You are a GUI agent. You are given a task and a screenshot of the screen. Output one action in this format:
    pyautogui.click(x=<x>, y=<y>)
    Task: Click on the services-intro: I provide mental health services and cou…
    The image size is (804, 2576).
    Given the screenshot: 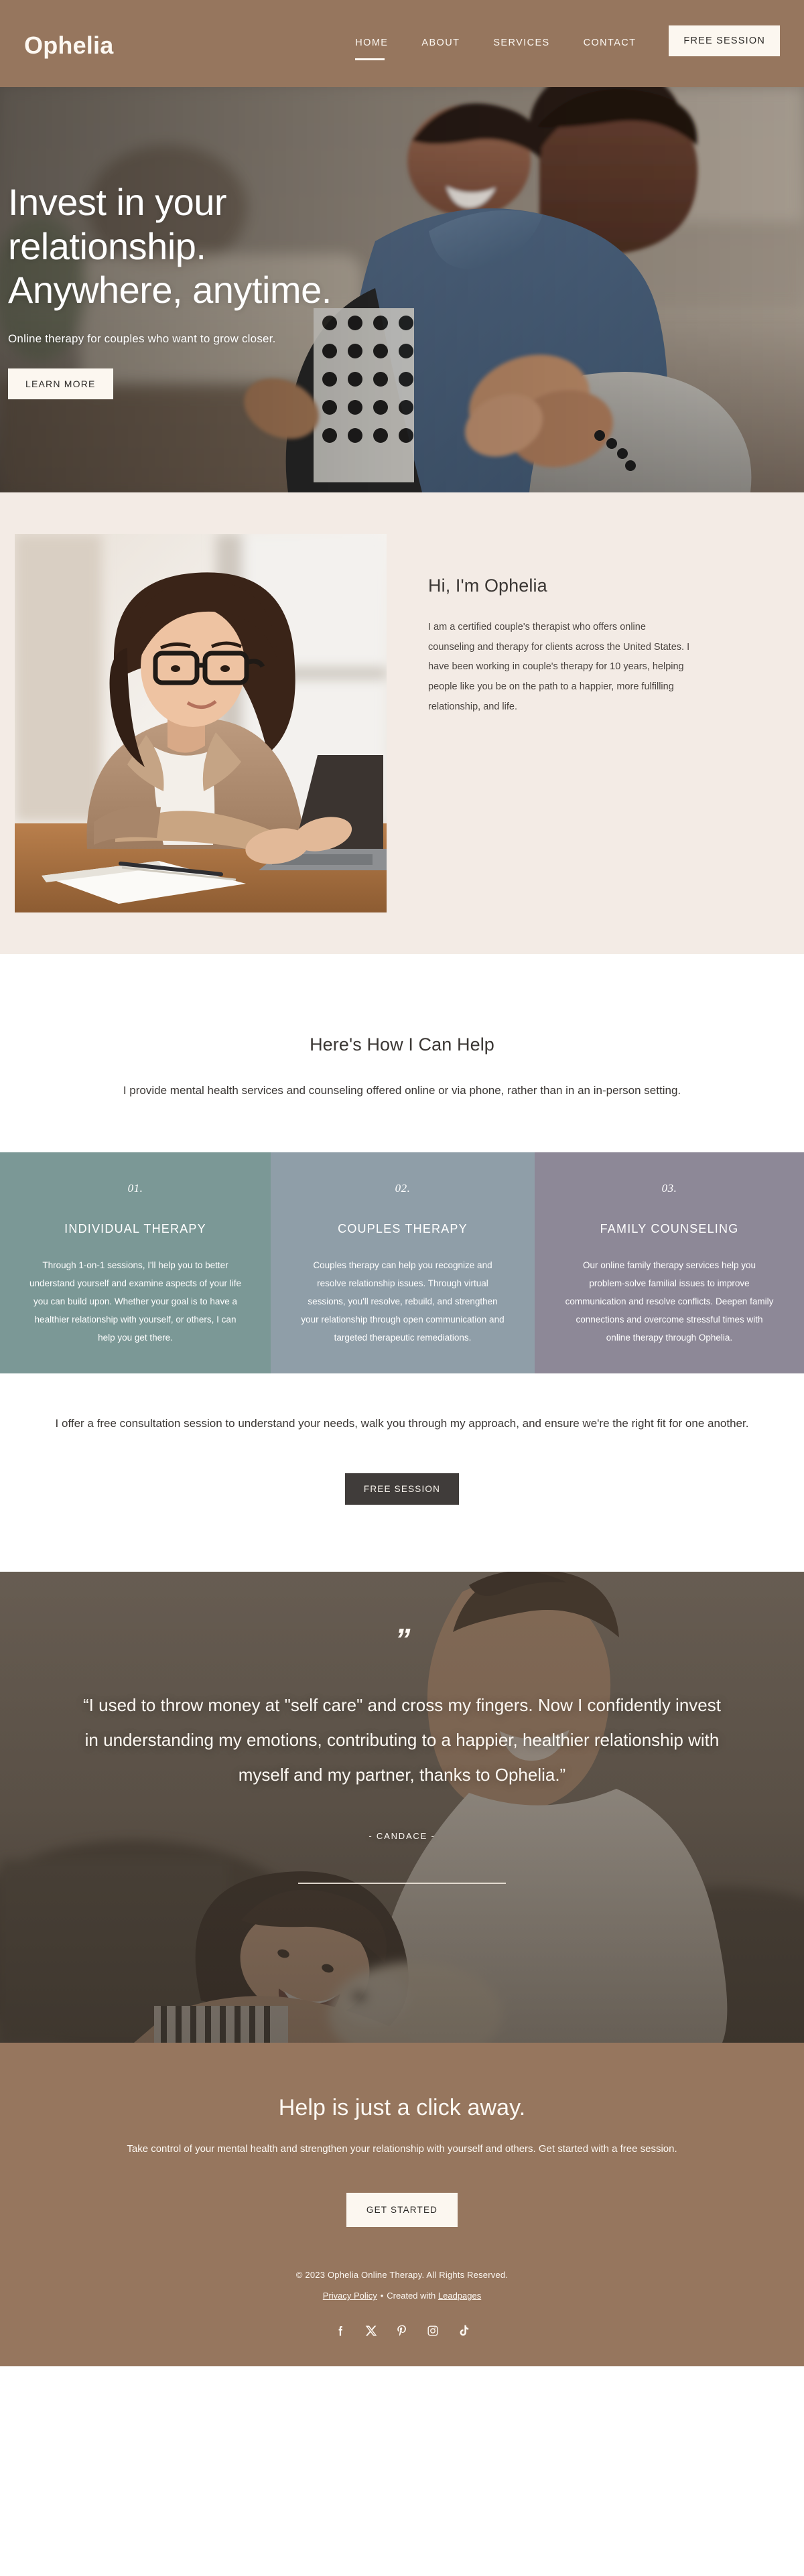 What is the action you would take?
    pyautogui.click(x=402, y=1090)
    